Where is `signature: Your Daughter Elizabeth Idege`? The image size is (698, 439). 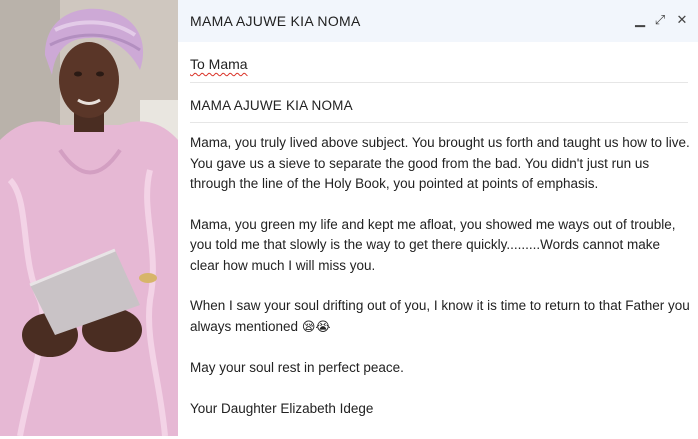 signature: Your Daughter Elizabeth Idege is located at coordinates (282, 408).